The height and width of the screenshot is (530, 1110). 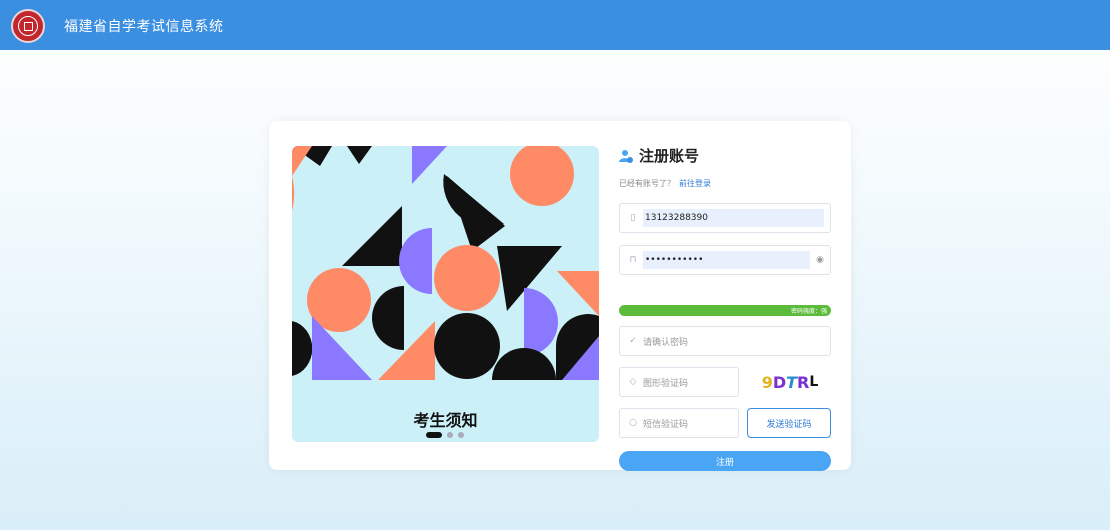 I want to click on user-add-icon, so click(x=626, y=156).